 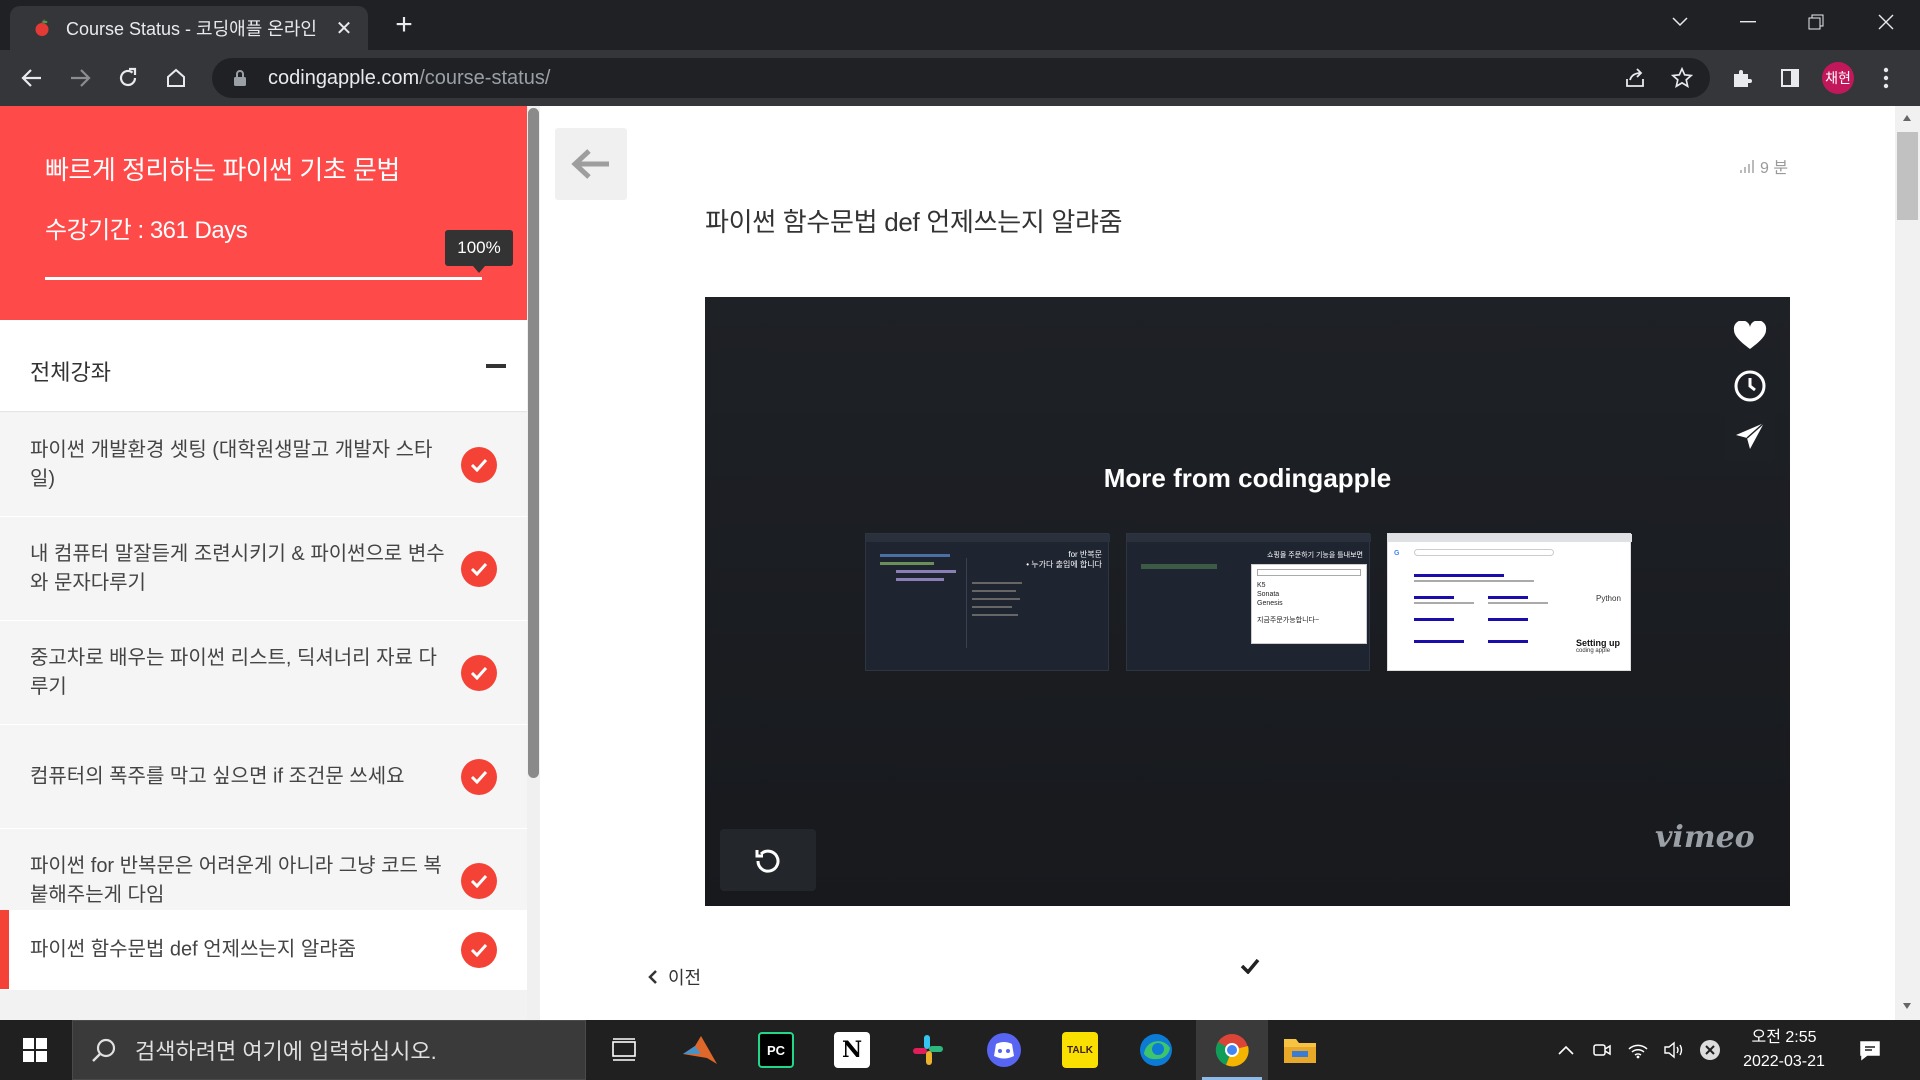 What do you see at coordinates (1907, 176) in the screenshot?
I see `page-scroll-thumb` at bounding box center [1907, 176].